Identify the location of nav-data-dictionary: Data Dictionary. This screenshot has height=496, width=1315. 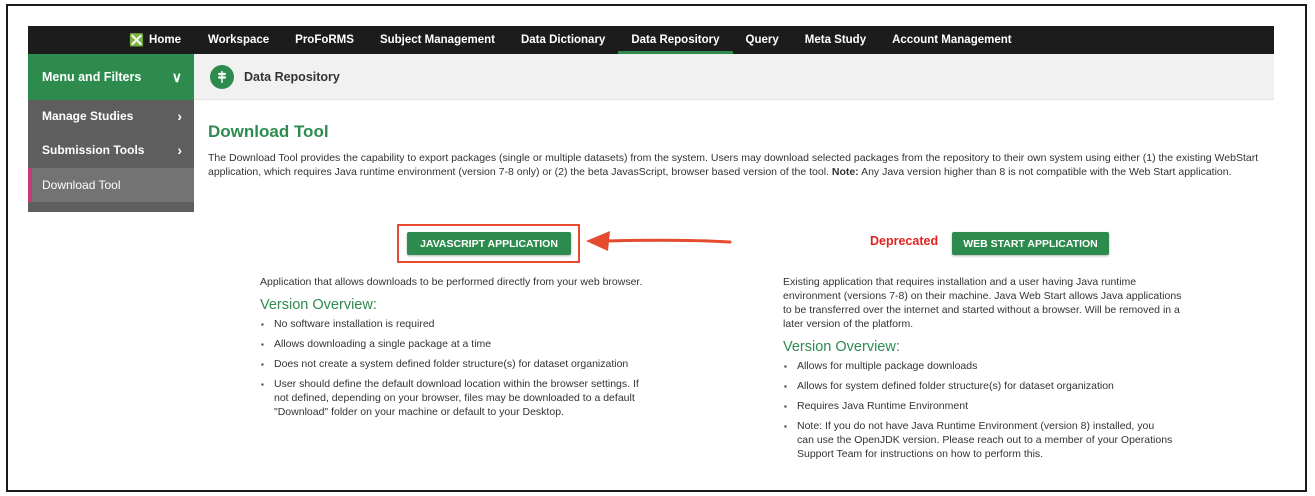
(563, 40).